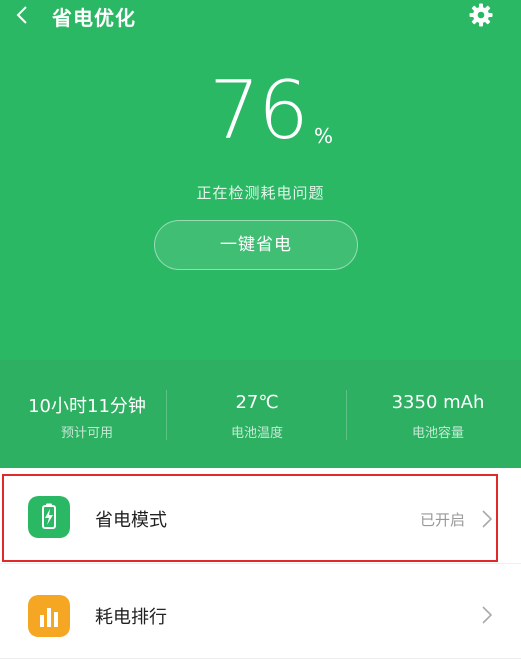 The width and height of the screenshot is (521, 659). Describe the element at coordinates (260, 612) in the screenshot. I see `list-item-power-usage-ranking: 耗电排行` at that location.